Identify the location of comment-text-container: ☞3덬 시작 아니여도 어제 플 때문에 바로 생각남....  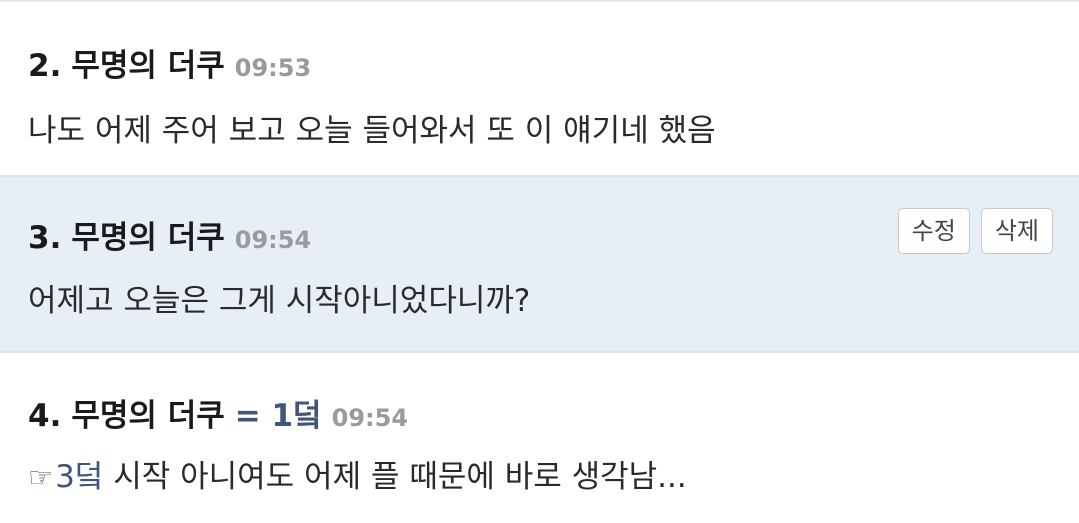
(357, 473).